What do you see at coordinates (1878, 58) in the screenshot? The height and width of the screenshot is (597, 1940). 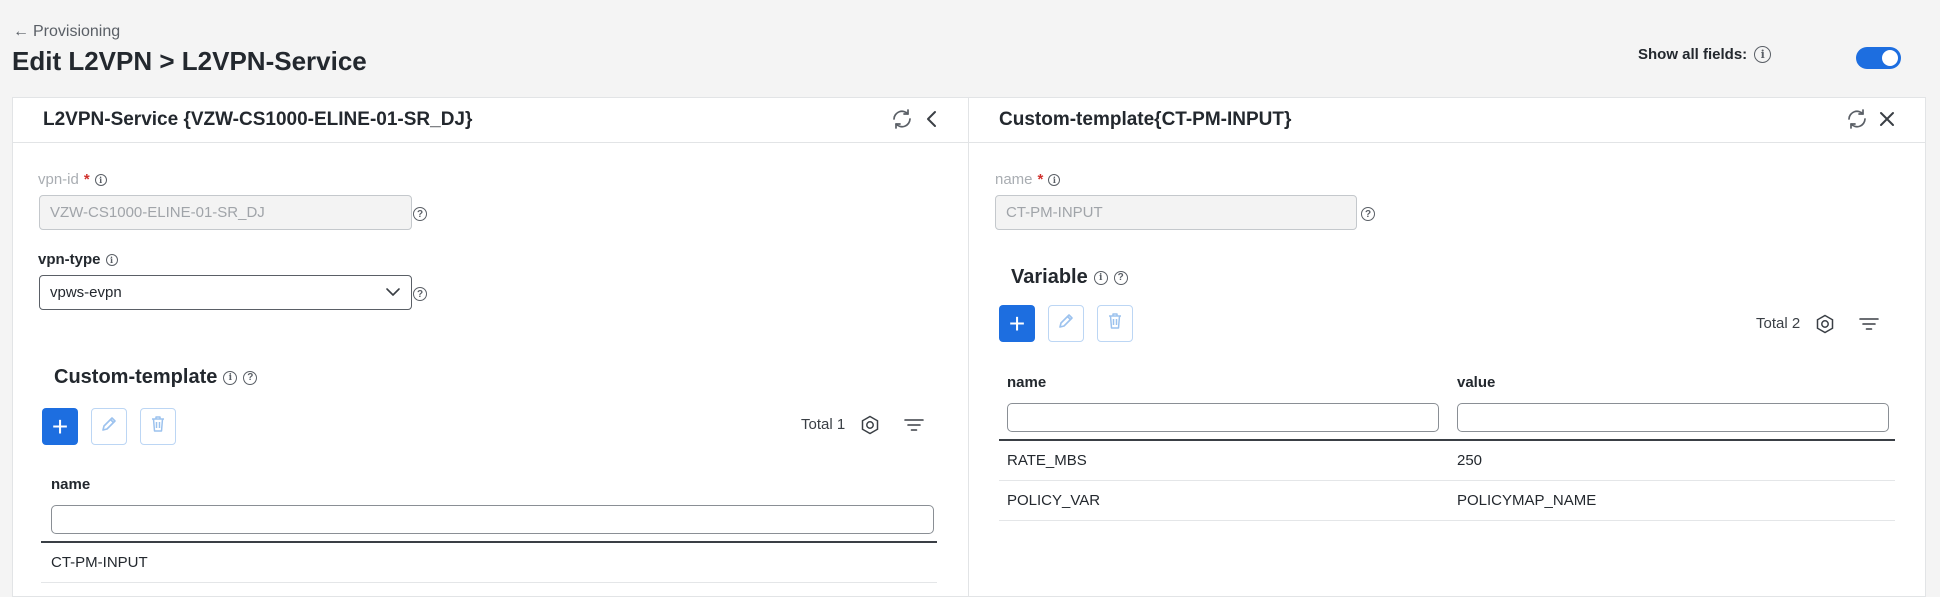 I see `show-all-fields-toggle` at bounding box center [1878, 58].